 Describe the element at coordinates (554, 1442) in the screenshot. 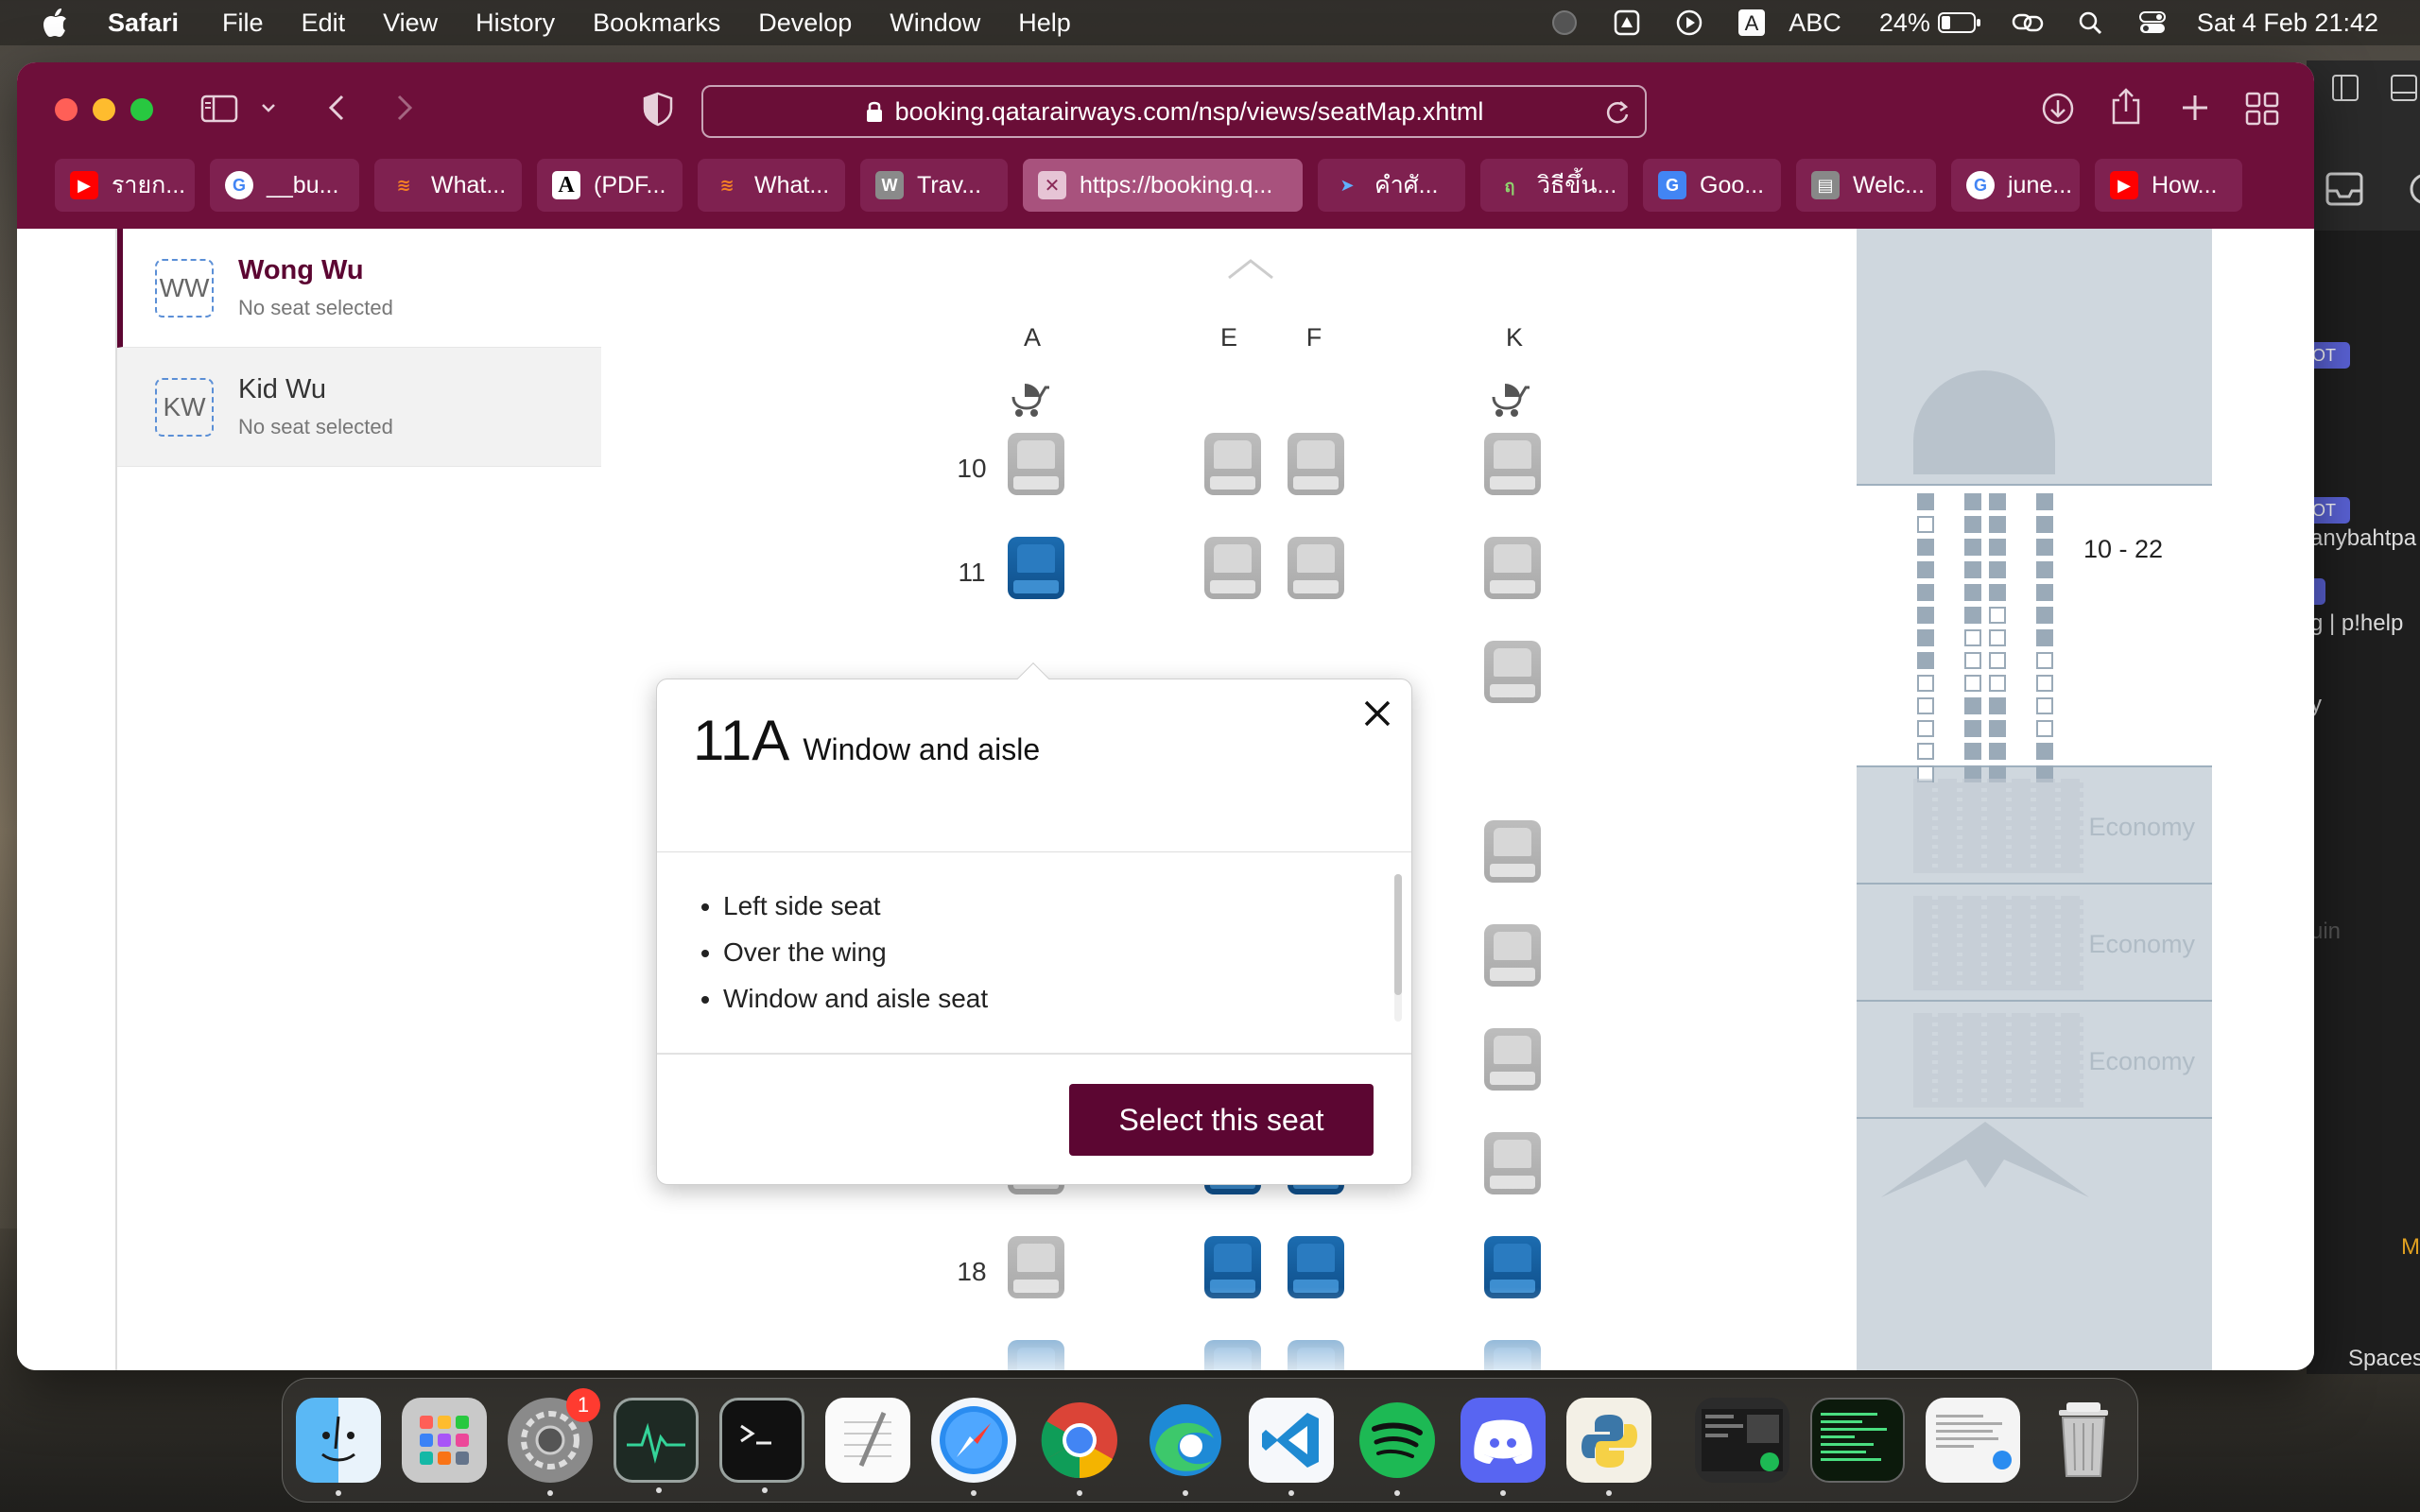

I see `system-preferences-icon: 1` at that location.